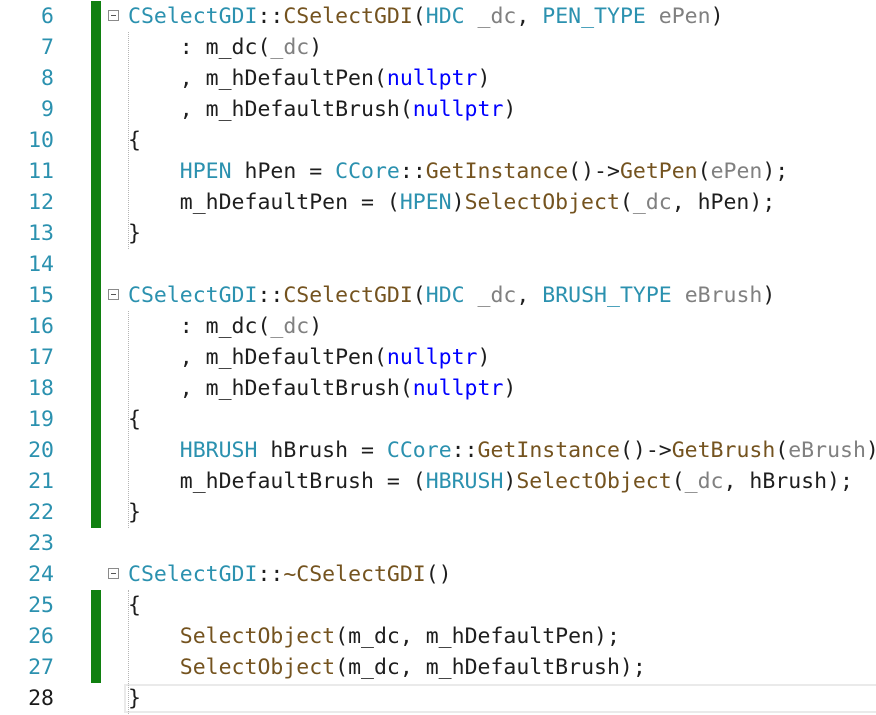 The height and width of the screenshot is (715, 876). I want to click on code-line: 18 , m_hDefaultBrush(nullptr), so click(438, 388).